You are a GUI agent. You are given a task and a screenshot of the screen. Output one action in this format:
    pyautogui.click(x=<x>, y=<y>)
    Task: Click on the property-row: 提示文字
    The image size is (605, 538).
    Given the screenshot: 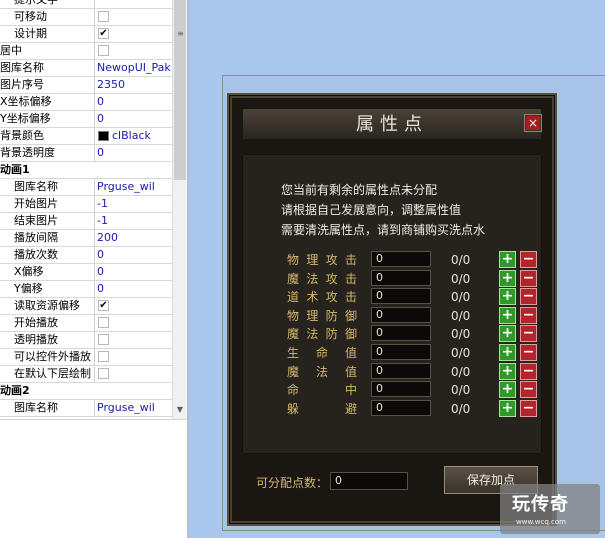 What is the action you would take?
    pyautogui.click(x=86, y=4)
    